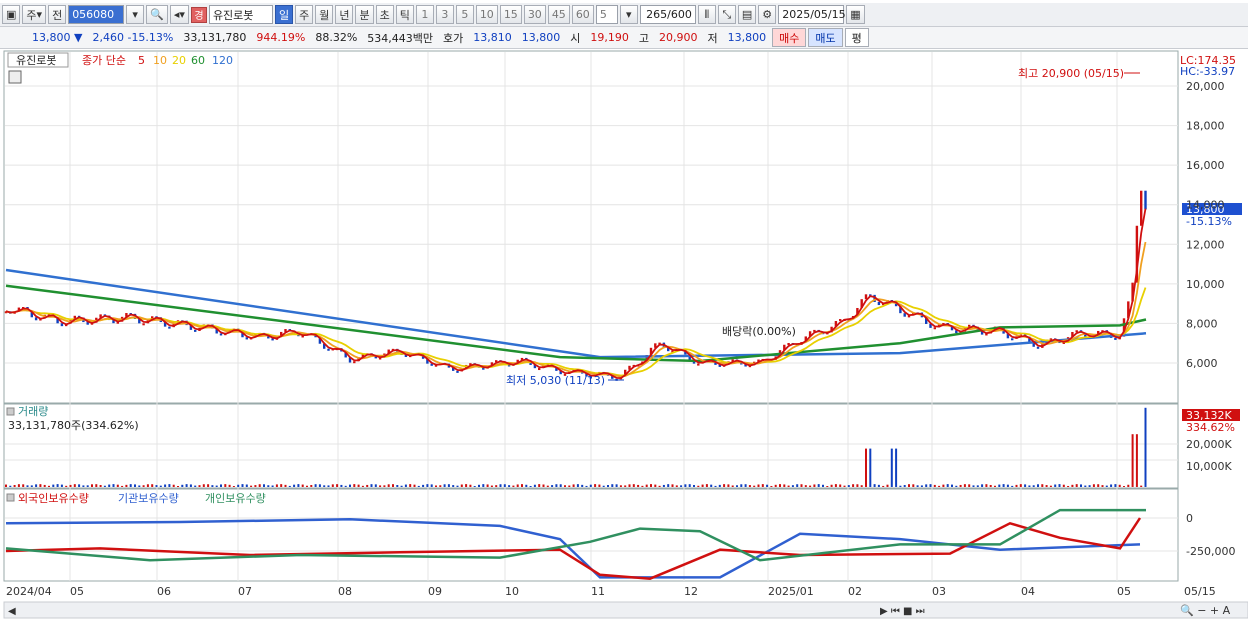  Describe the element at coordinates (1209, 444) in the screenshot. I see `volume-tick-20000k: 20,000K` at that location.